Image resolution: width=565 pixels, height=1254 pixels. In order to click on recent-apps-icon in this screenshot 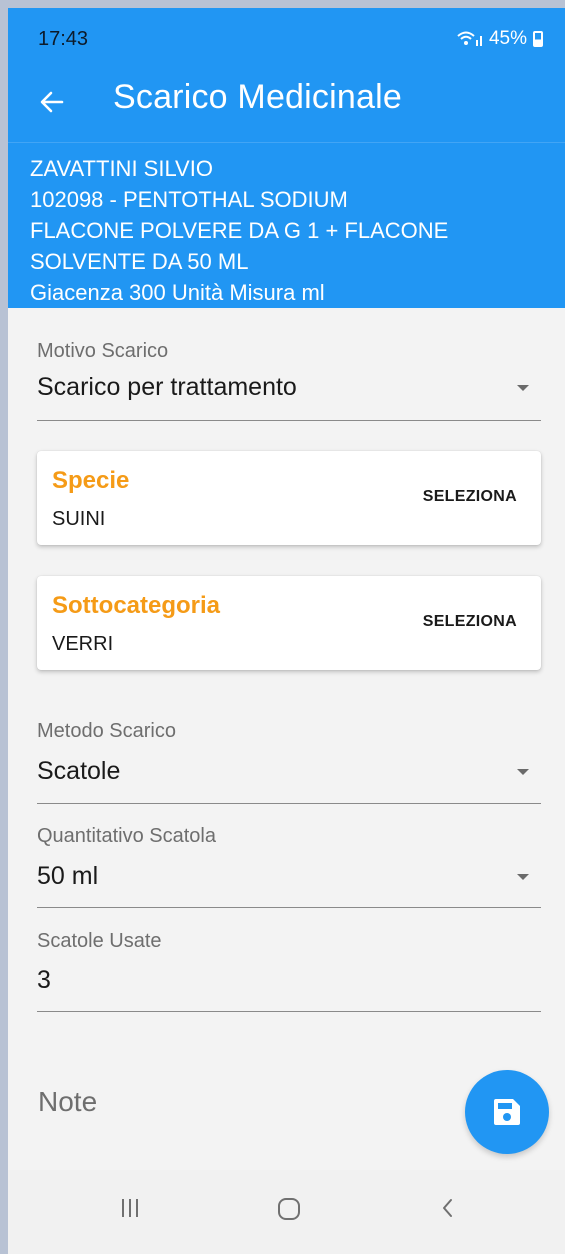, I will do `click(130, 1208)`.